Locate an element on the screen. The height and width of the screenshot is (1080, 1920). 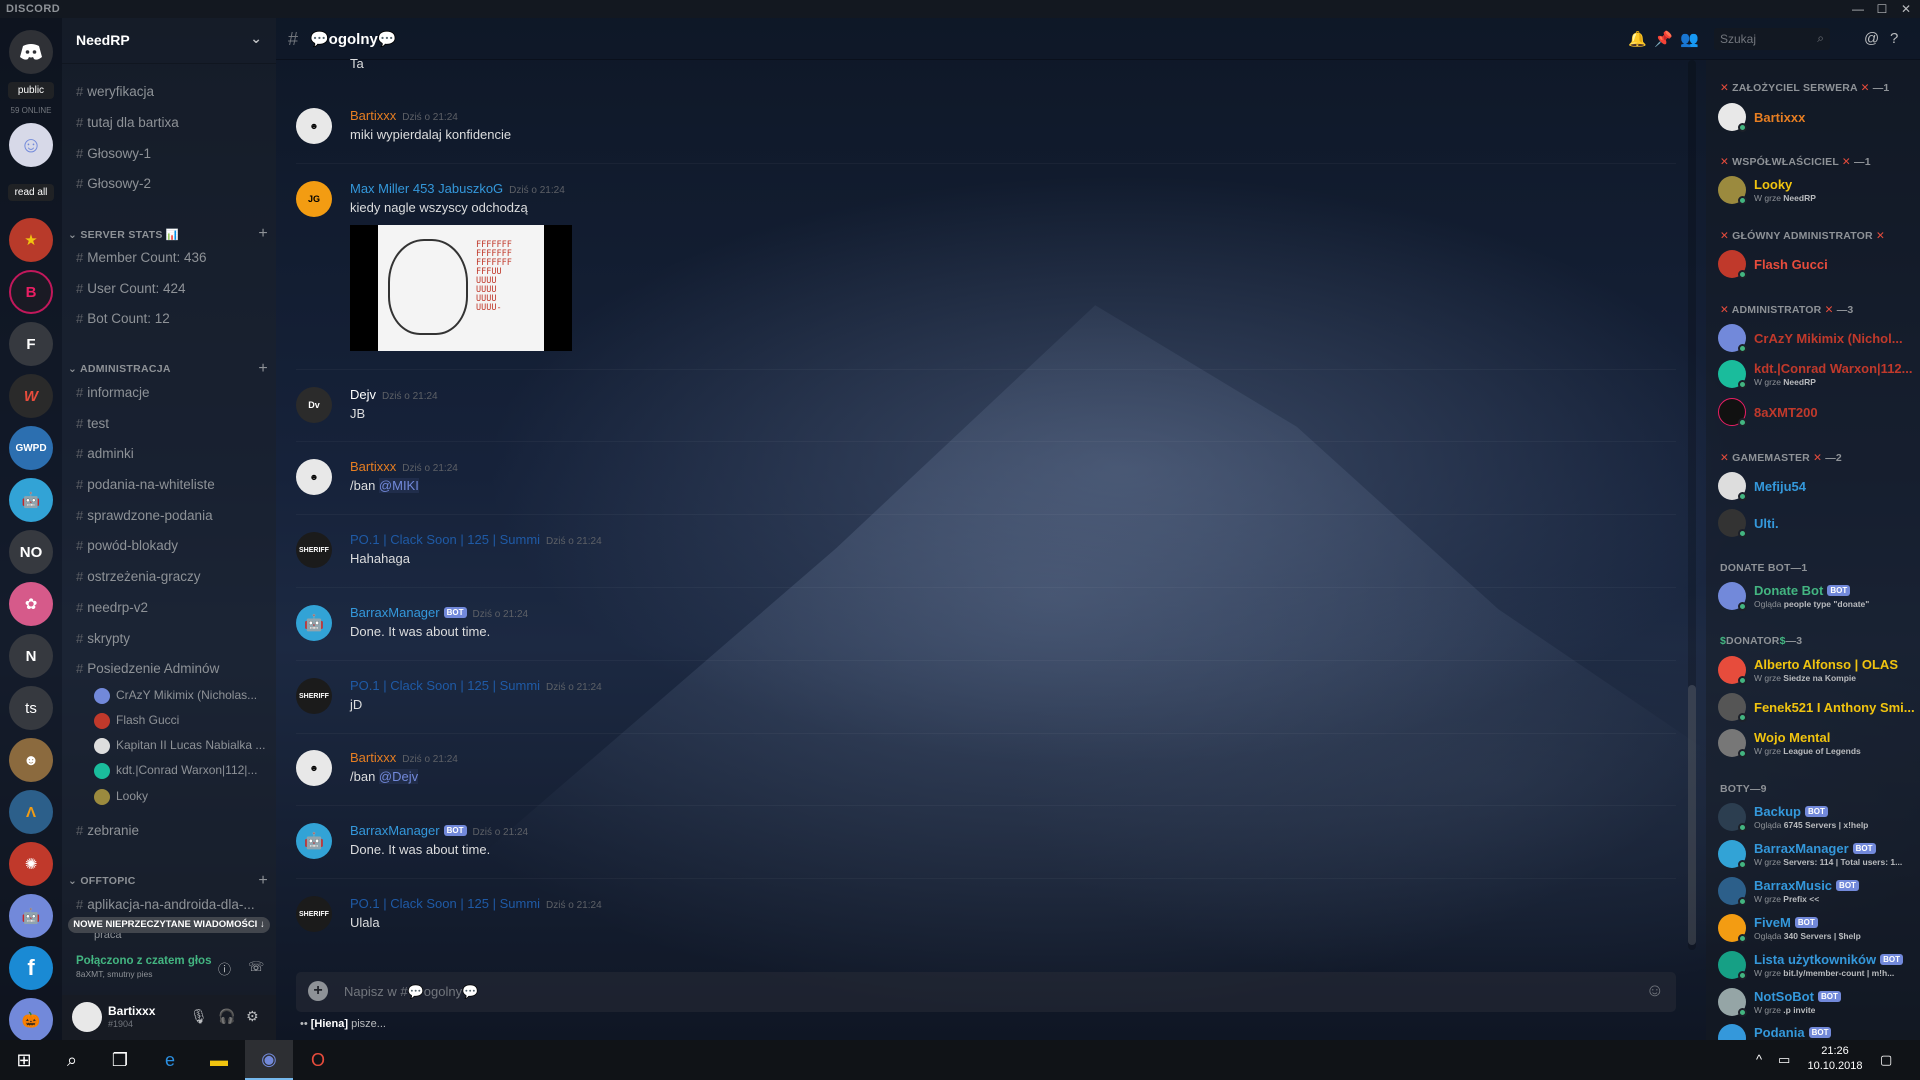
user-mention: @MIKI is located at coordinates (398, 485).